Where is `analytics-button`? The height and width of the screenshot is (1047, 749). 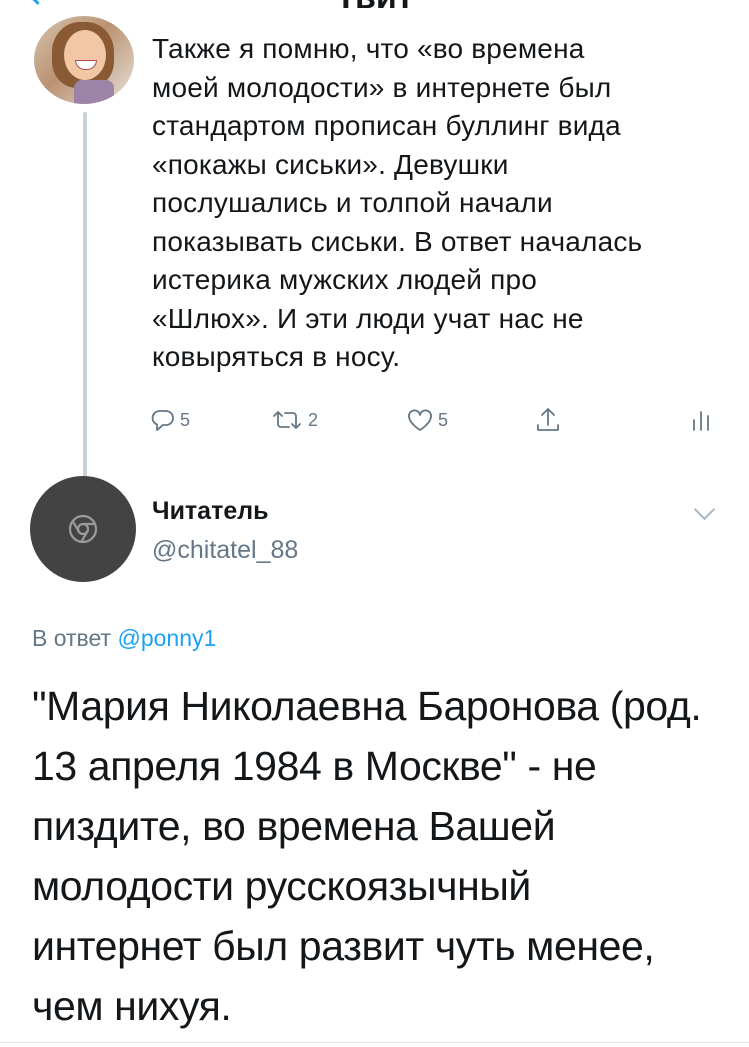 analytics-button is located at coordinates (701, 420).